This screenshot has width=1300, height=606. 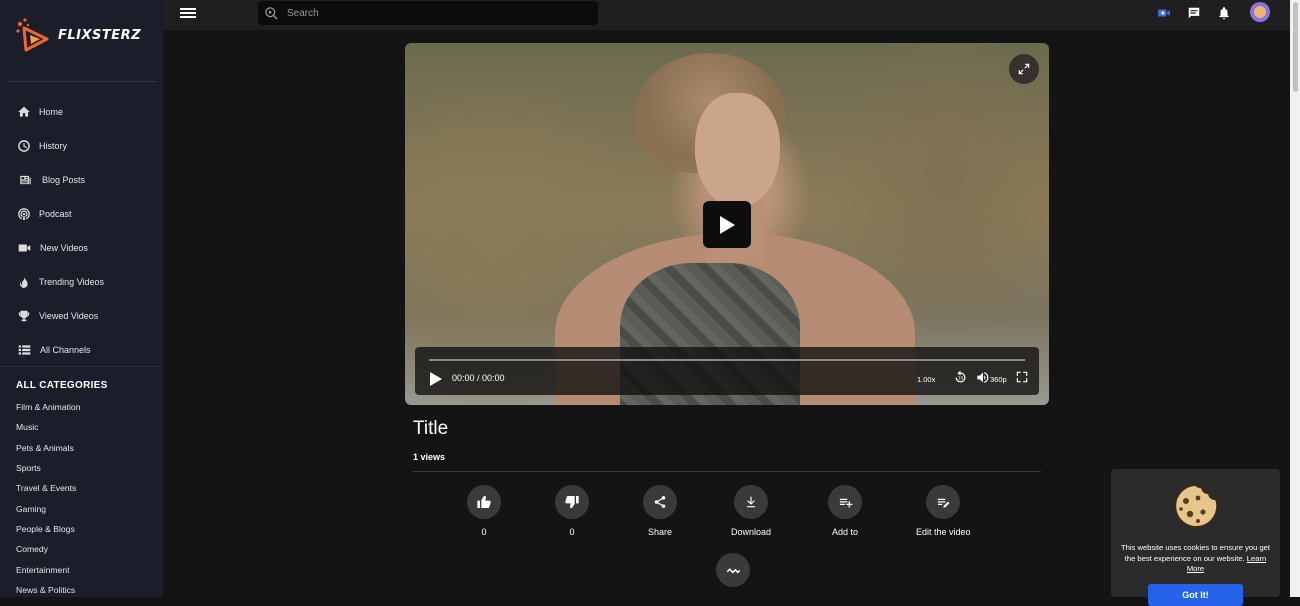 What do you see at coordinates (24, 111) in the screenshot?
I see `home-icon` at bounding box center [24, 111].